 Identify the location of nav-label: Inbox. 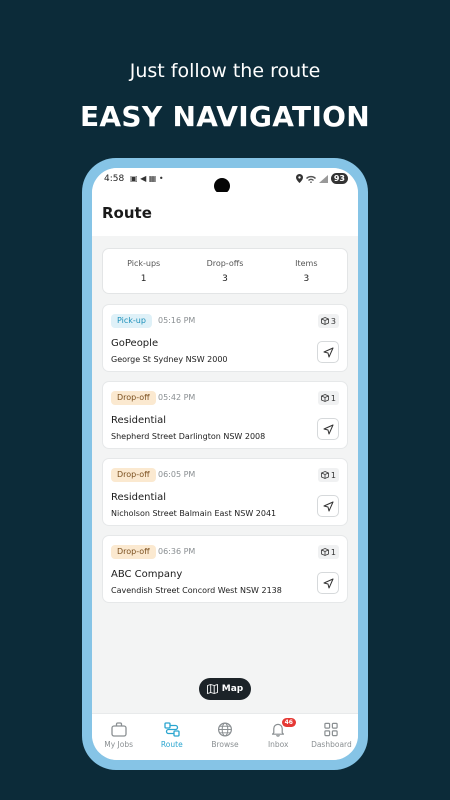
(278, 744).